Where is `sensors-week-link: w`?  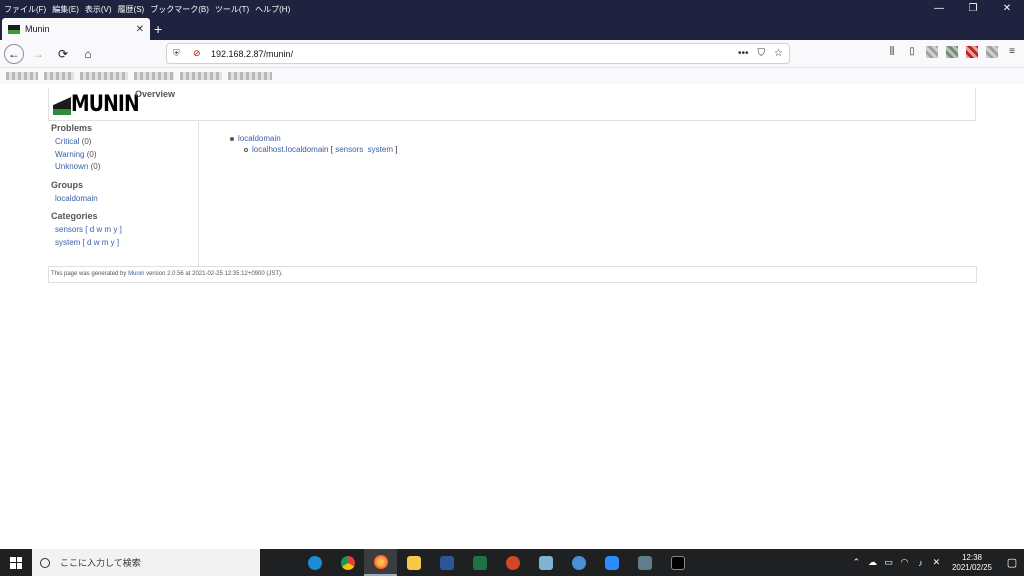 sensors-week-link: w is located at coordinates (99, 229).